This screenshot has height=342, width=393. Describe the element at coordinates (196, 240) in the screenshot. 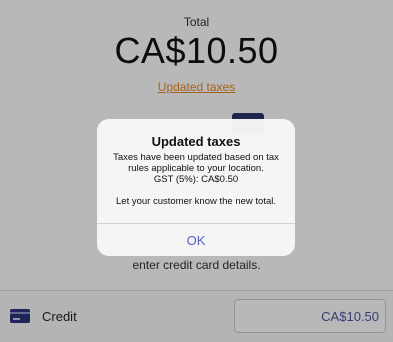

I see `ok-button: OK` at that location.